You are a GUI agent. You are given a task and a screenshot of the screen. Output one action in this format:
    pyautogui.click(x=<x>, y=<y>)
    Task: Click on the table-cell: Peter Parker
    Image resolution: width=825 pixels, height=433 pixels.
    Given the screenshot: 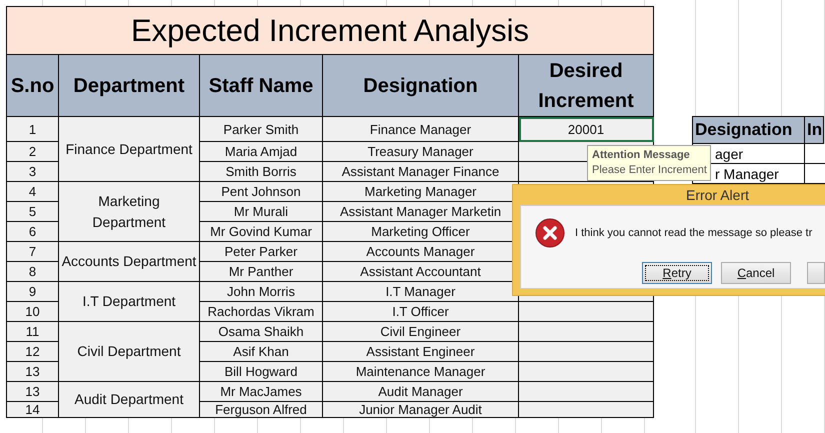 What is the action you would take?
    pyautogui.click(x=261, y=252)
    